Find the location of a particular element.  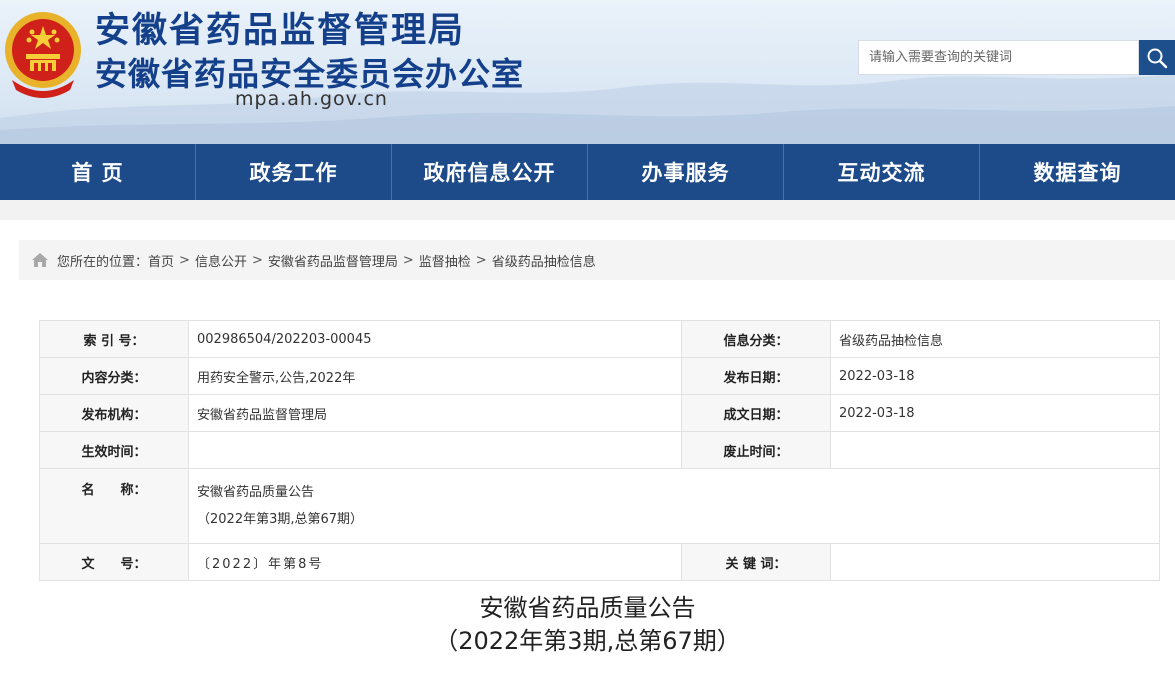

category-value: 省级药品抽检信息 is located at coordinates (995, 339).